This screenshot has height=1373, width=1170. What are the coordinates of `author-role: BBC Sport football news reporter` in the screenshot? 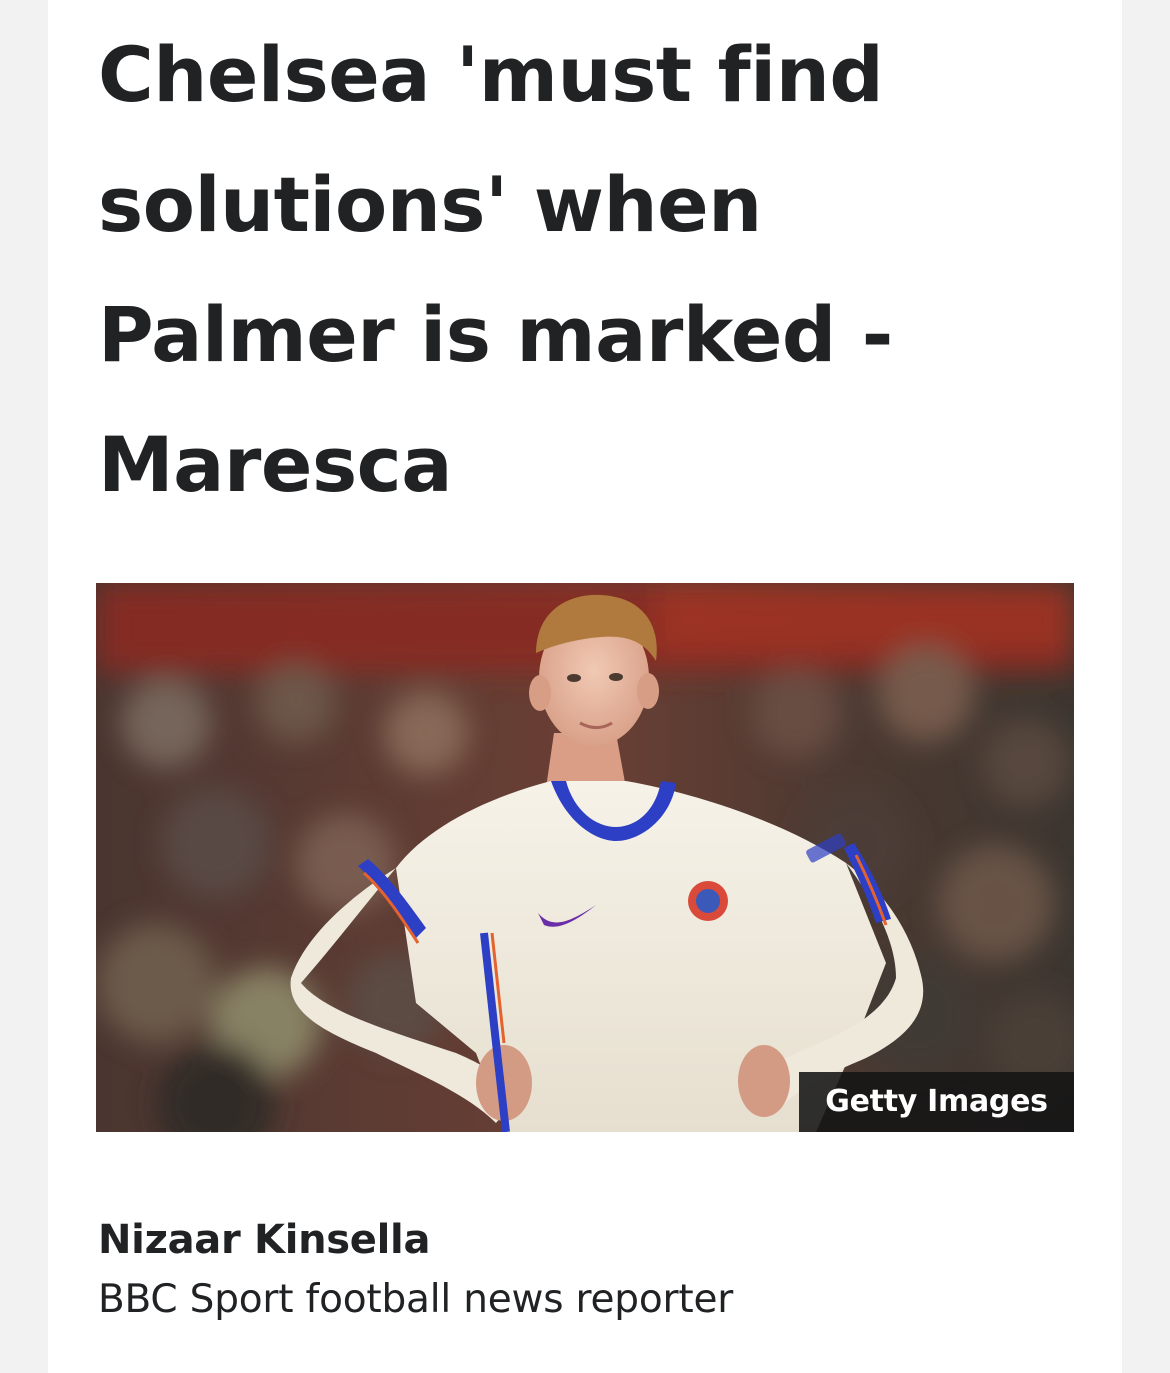 It's located at (416, 1299).